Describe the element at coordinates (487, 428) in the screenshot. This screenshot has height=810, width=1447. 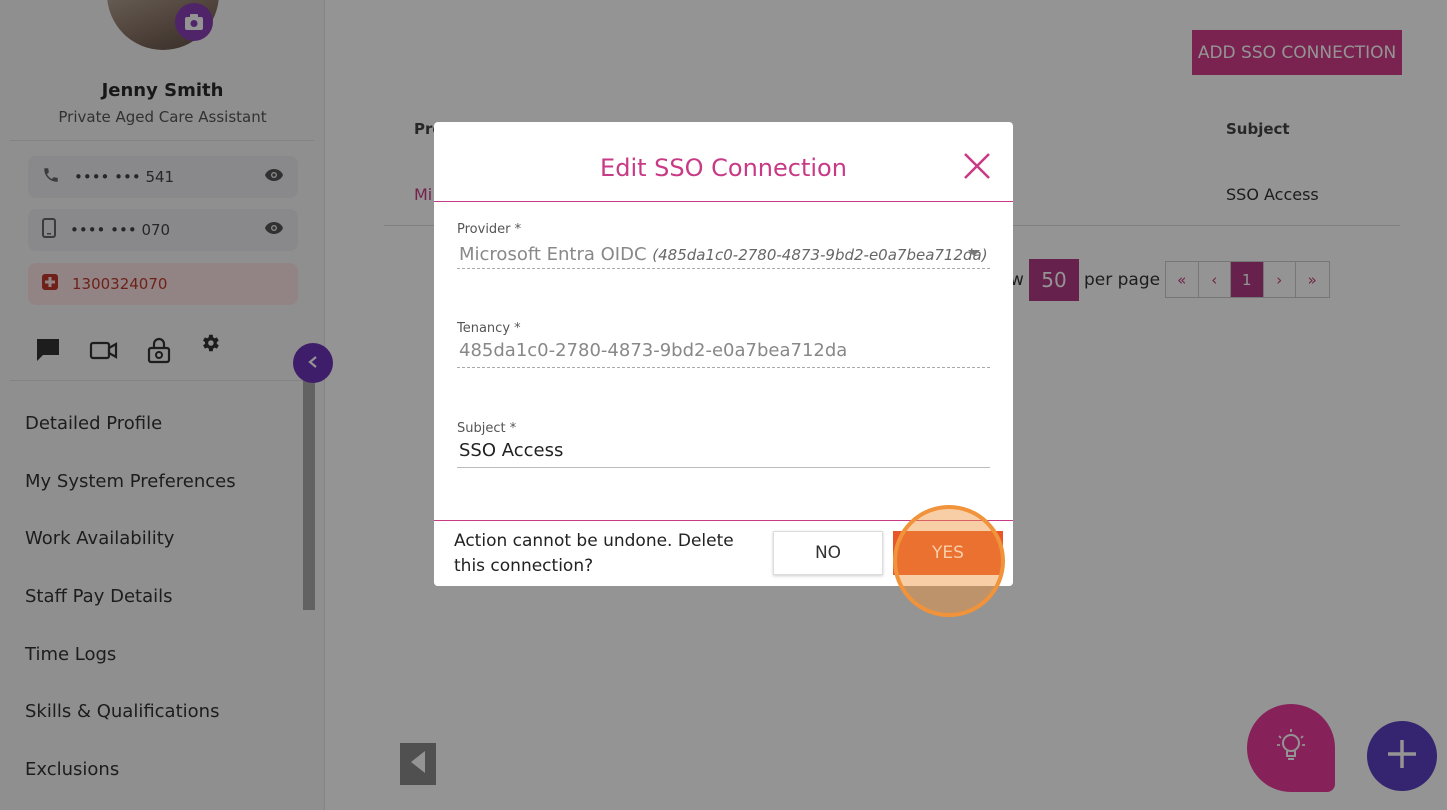
I see `subject-label: Subject *` at that location.